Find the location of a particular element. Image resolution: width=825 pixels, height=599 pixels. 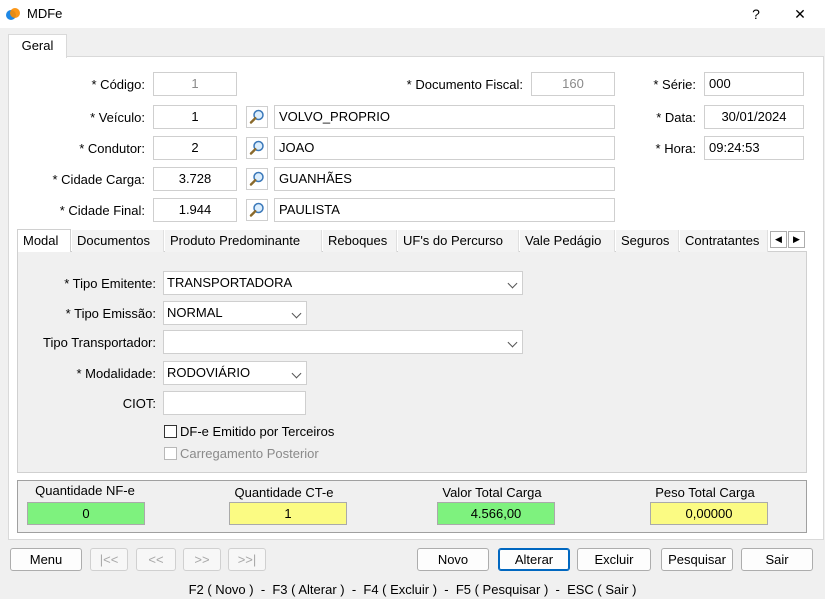

modalidade-select: RODOVIÁRIO is located at coordinates (235, 373).